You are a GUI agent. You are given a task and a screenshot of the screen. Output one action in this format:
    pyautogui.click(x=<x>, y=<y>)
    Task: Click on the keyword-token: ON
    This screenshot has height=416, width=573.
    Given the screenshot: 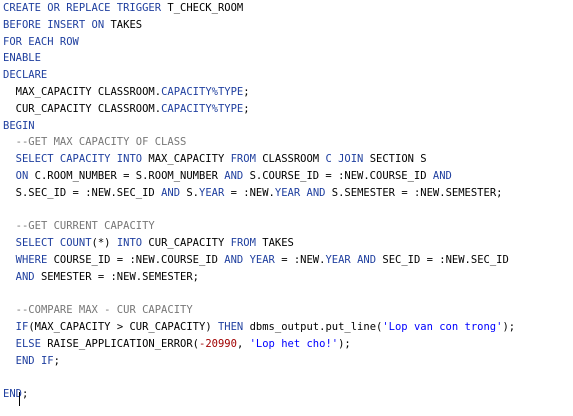 What is the action you would take?
    pyautogui.click(x=22, y=176)
    